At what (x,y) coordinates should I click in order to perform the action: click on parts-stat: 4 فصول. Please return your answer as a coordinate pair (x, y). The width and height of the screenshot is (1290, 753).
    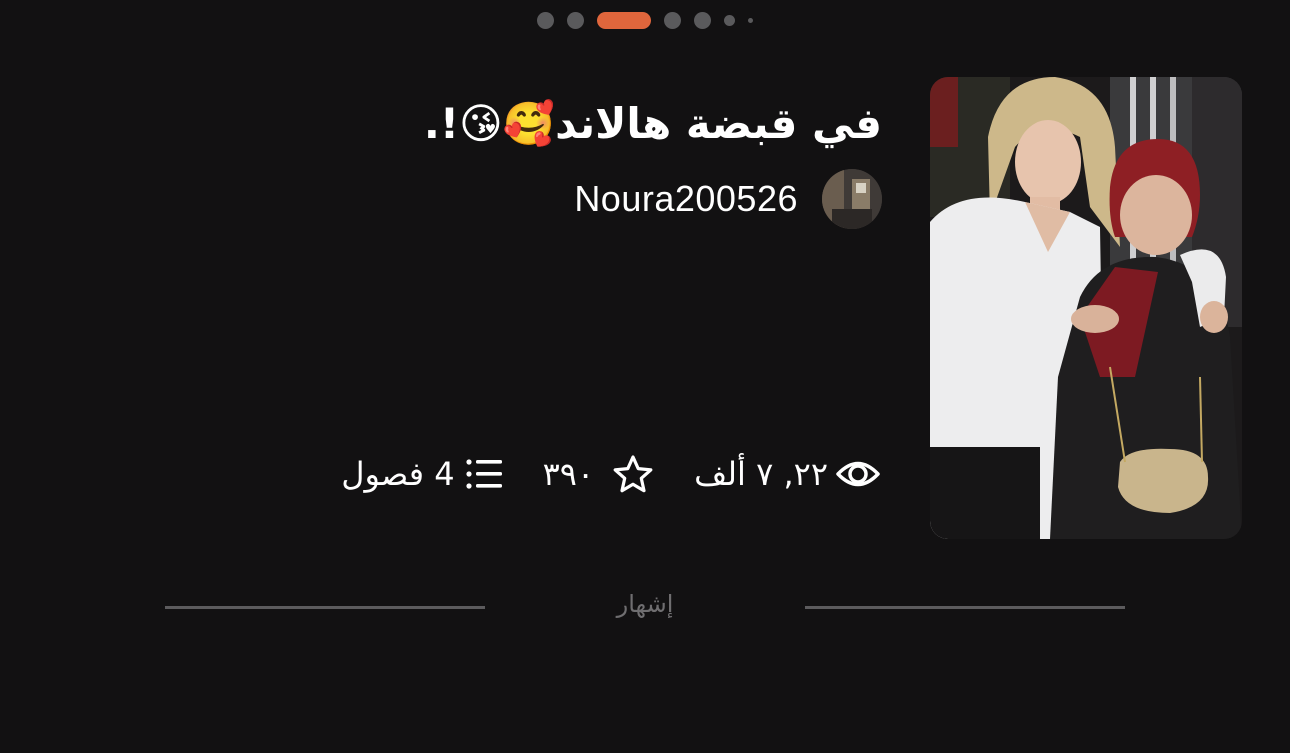
    Looking at the image, I should click on (421, 474).